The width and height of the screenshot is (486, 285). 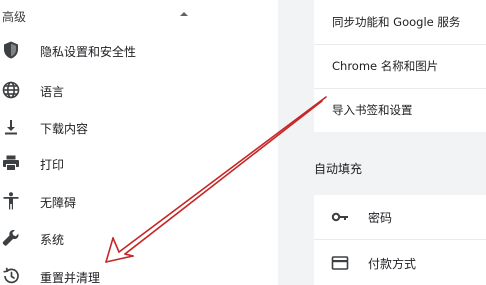 I want to click on sidebar-item-label: 打印, so click(x=52, y=165).